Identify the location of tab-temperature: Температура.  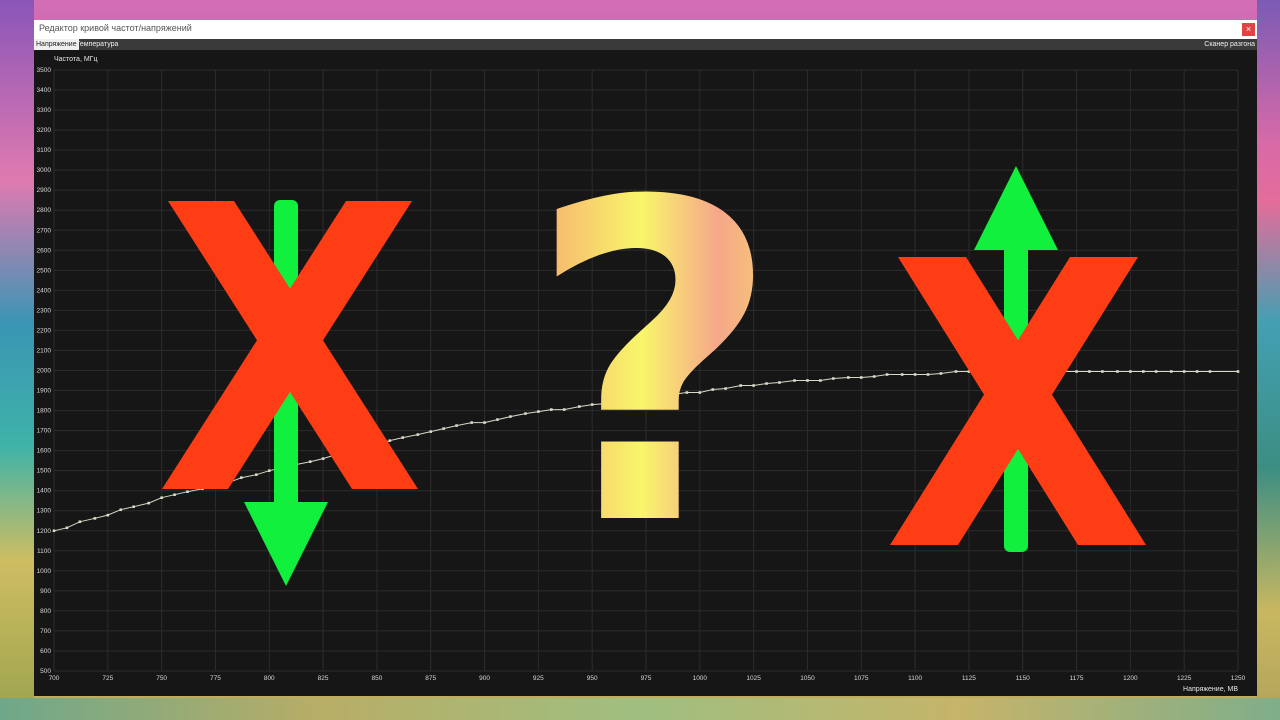
(97, 44).